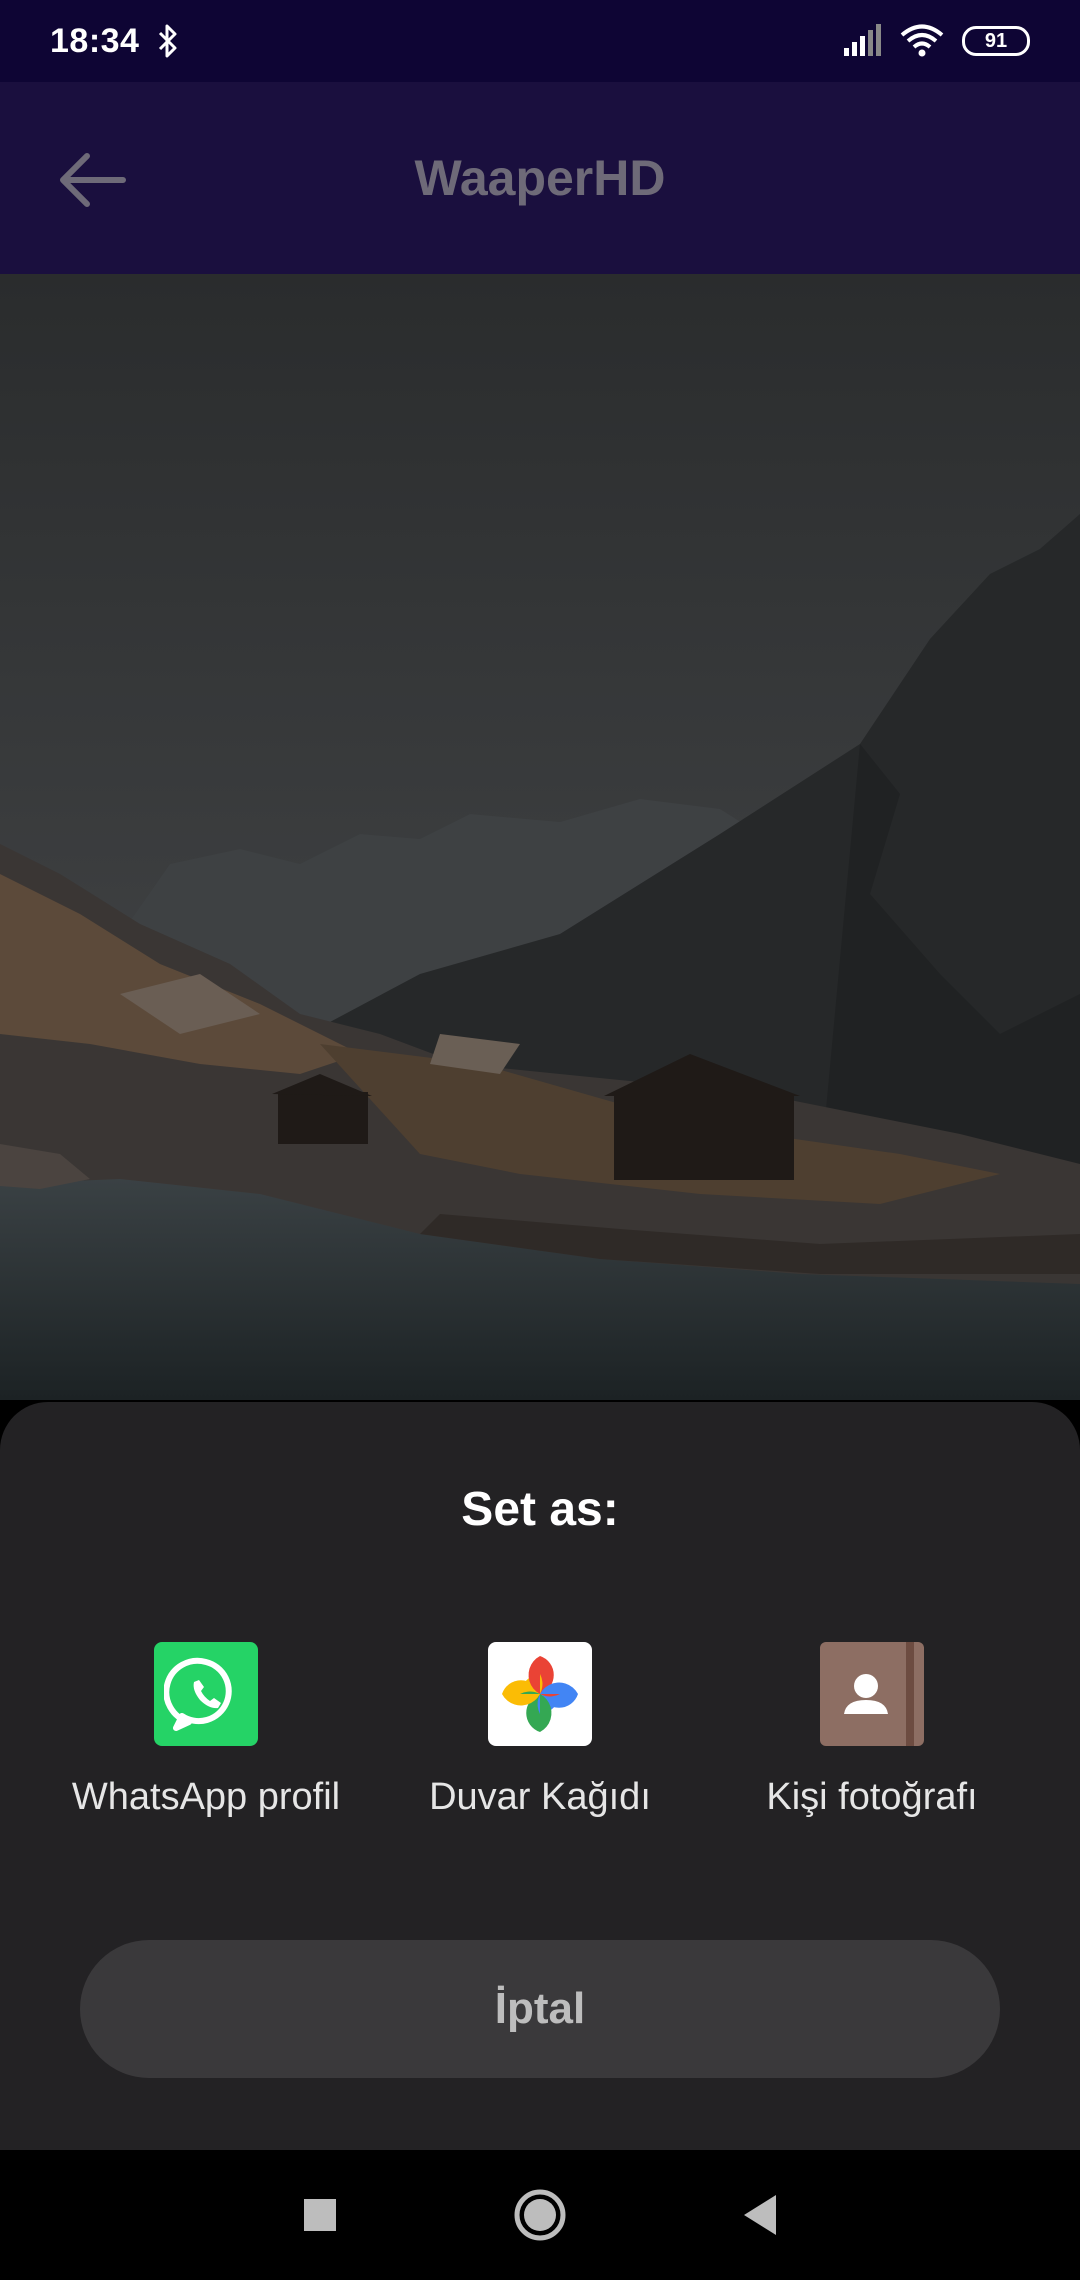 This screenshot has width=1080, height=2280. I want to click on bluetooth-icon, so click(168, 41).